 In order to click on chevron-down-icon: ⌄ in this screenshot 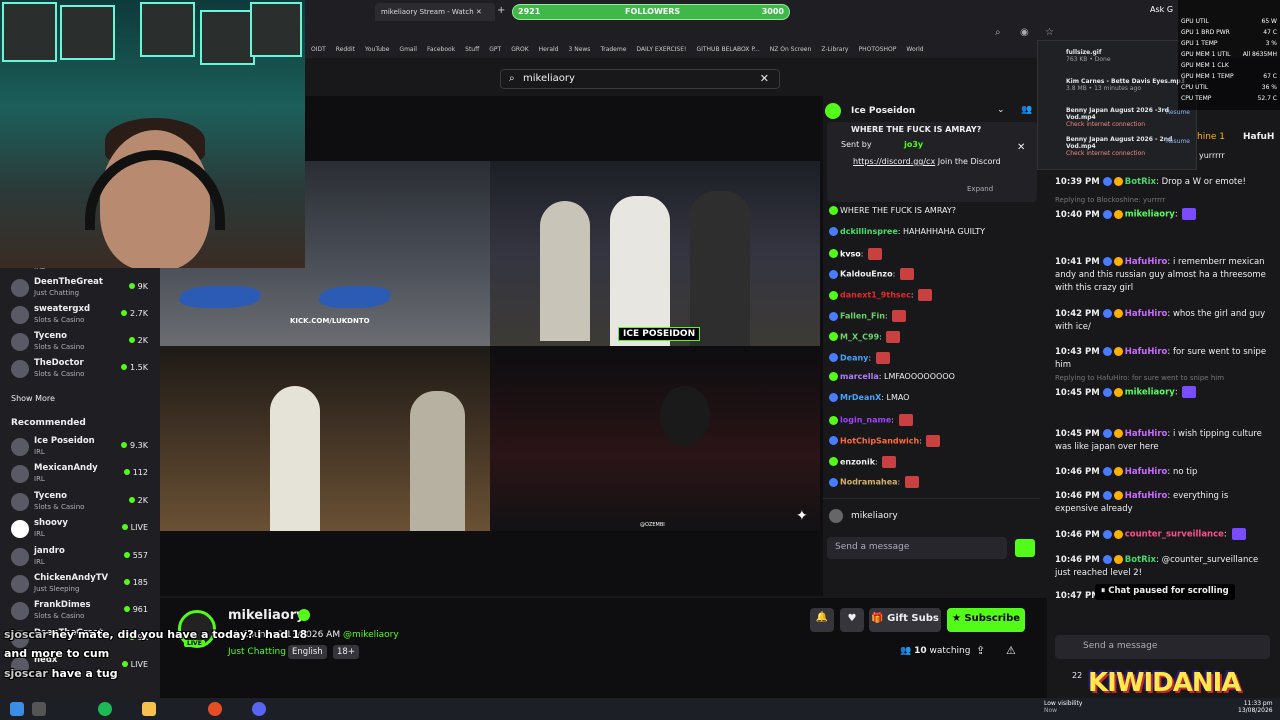, I will do `click(1001, 110)`.